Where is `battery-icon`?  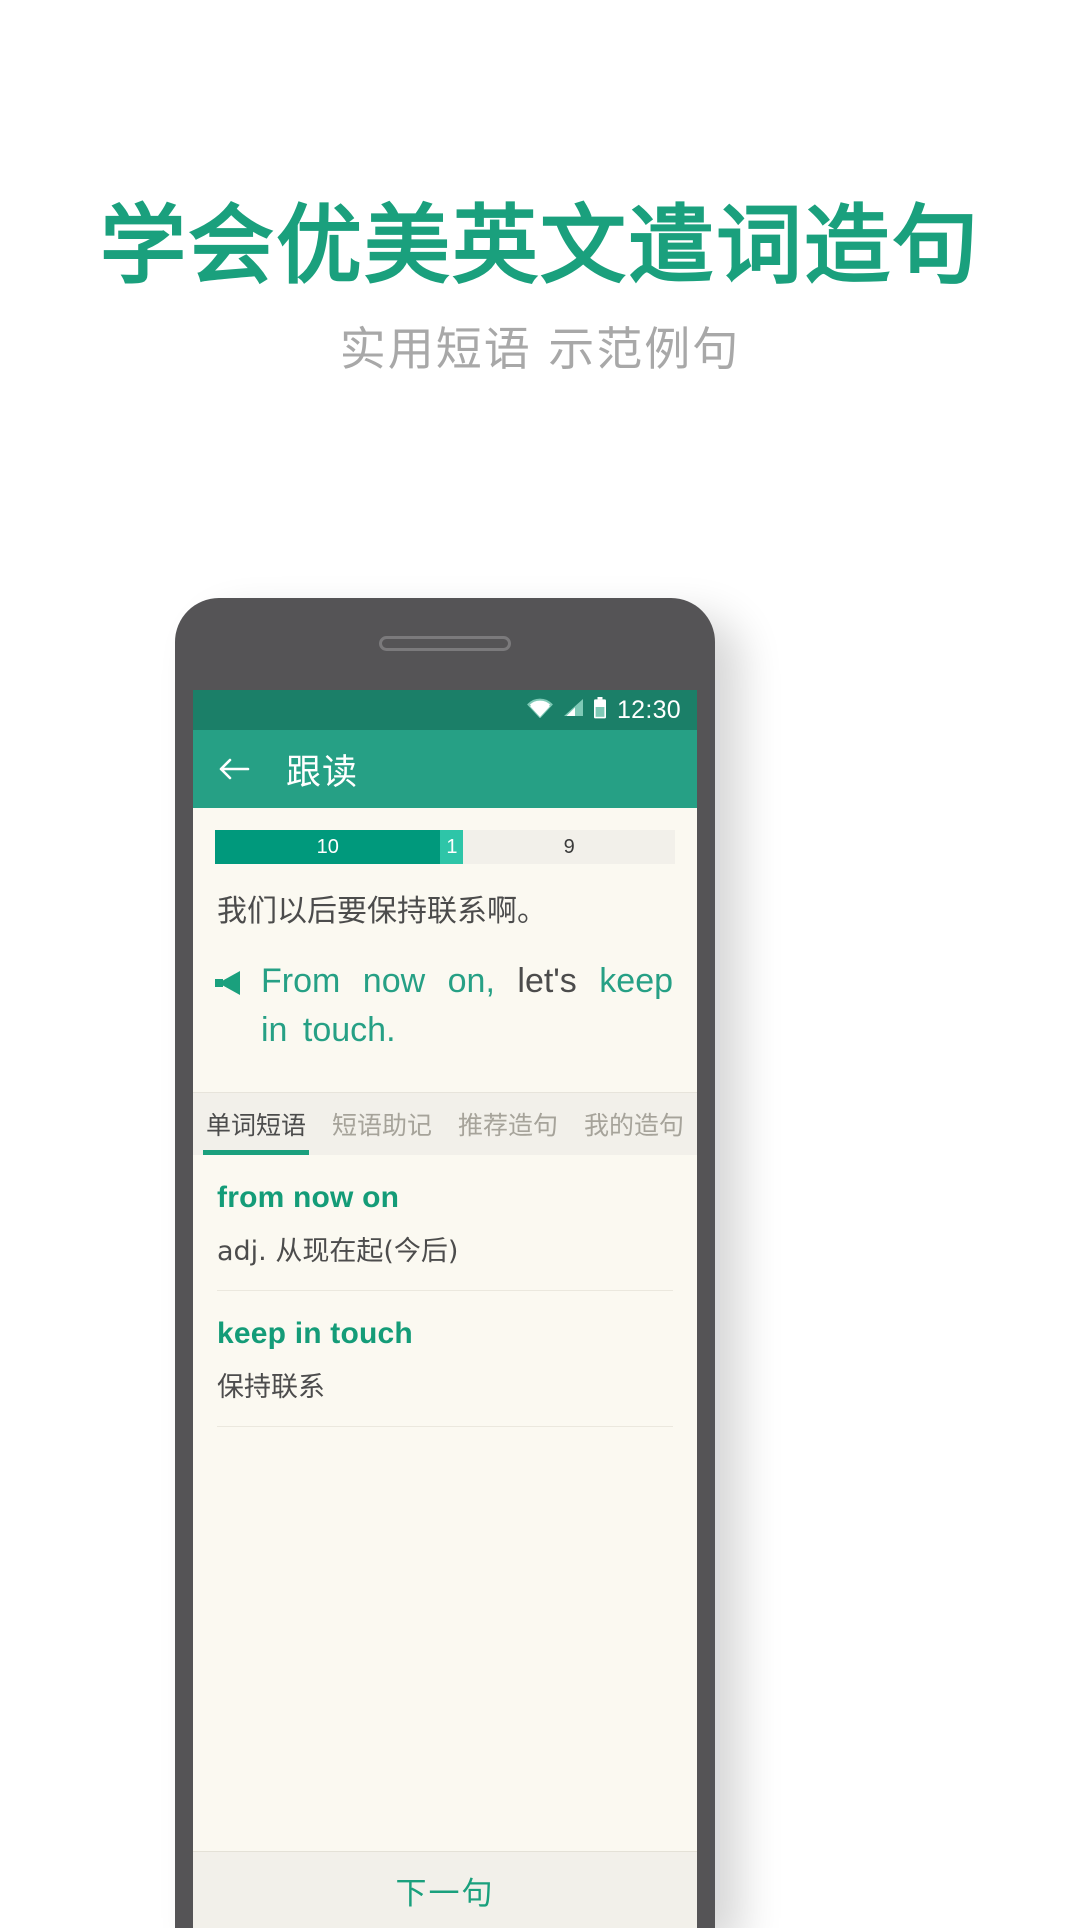 battery-icon is located at coordinates (600, 710).